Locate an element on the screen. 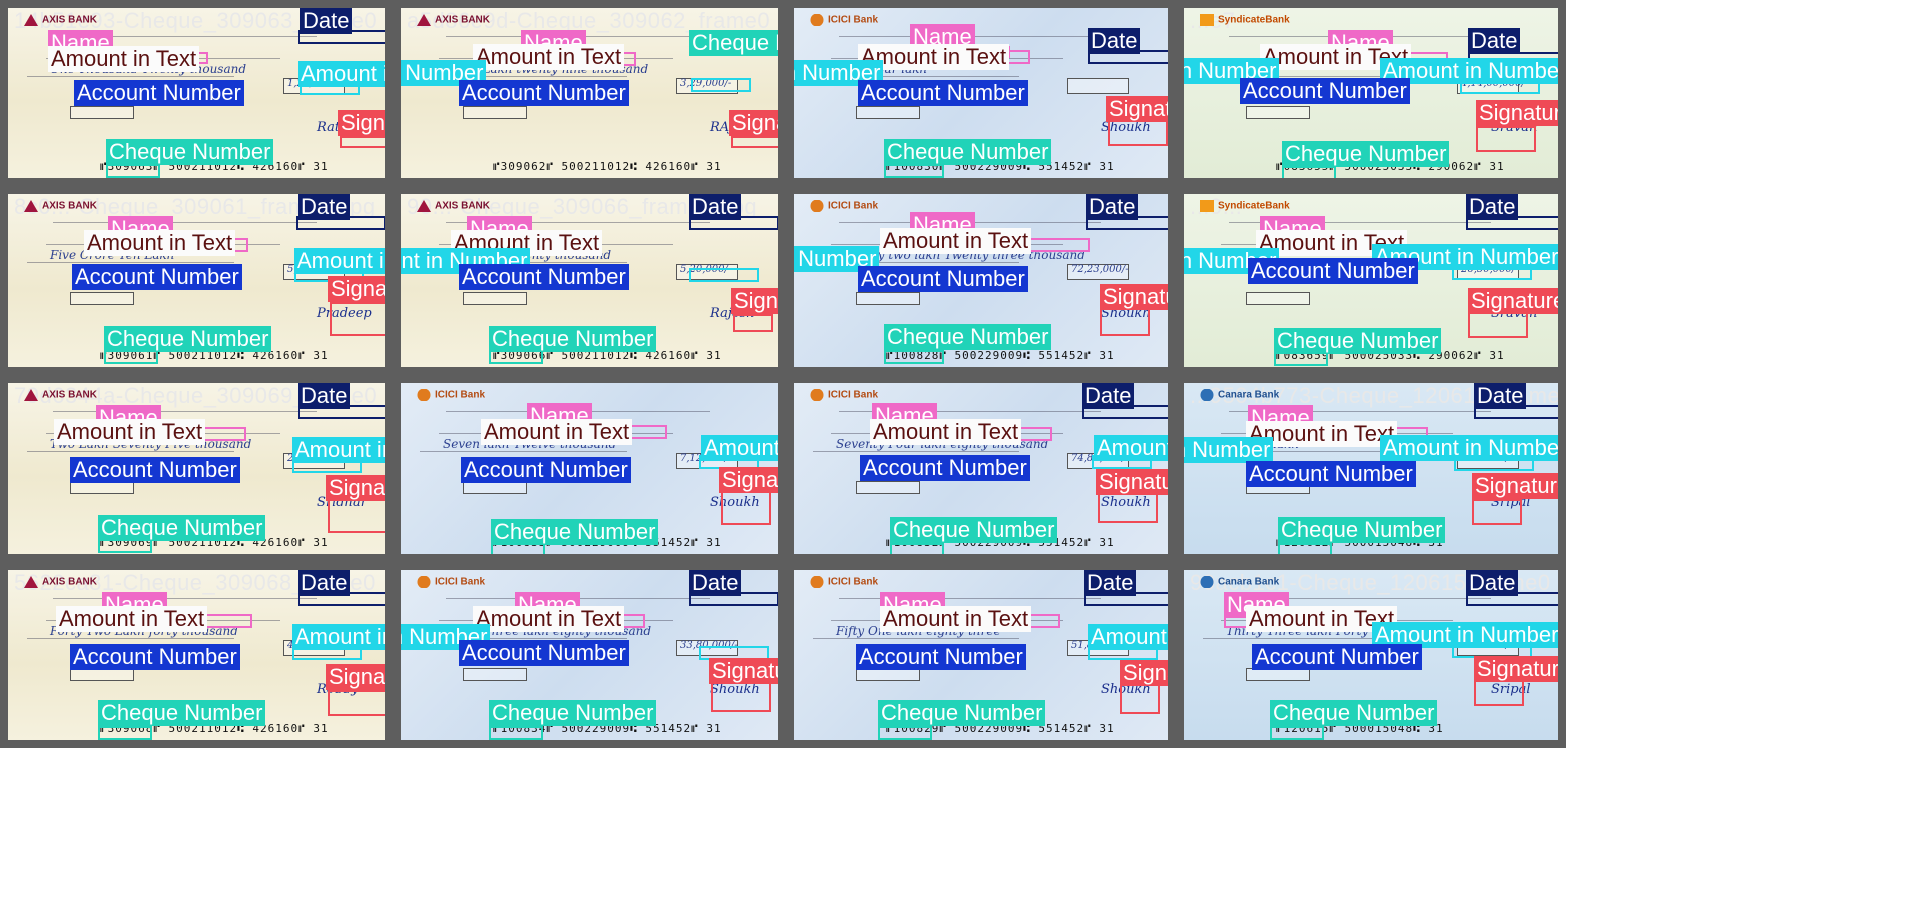  cheque-line is located at coordinates (130, 638).